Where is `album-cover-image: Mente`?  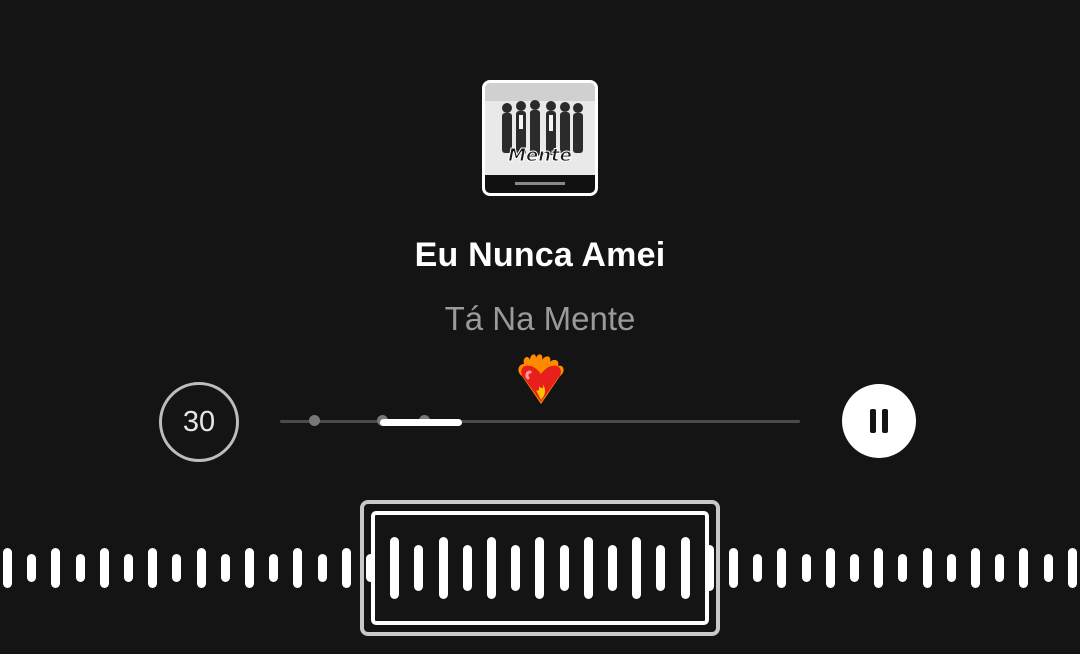
album-cover-image: Mente is located at coordinates (540, 138).